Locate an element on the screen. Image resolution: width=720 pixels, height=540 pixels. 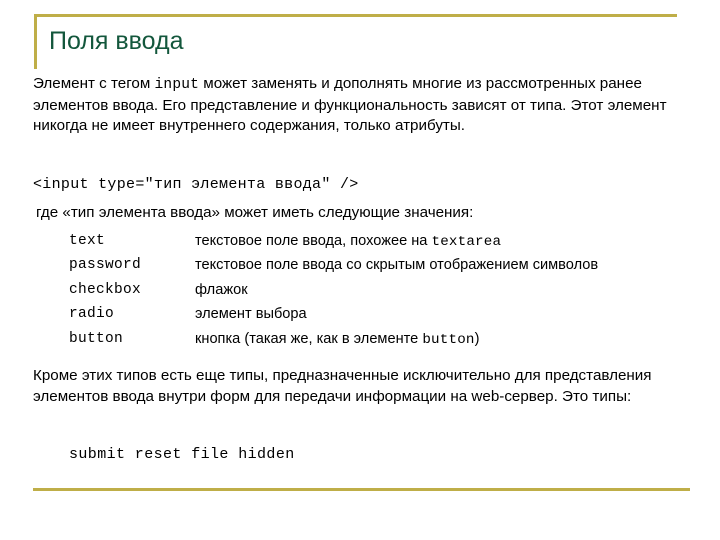
input-type-name: button is located at coordinates (96, 338).